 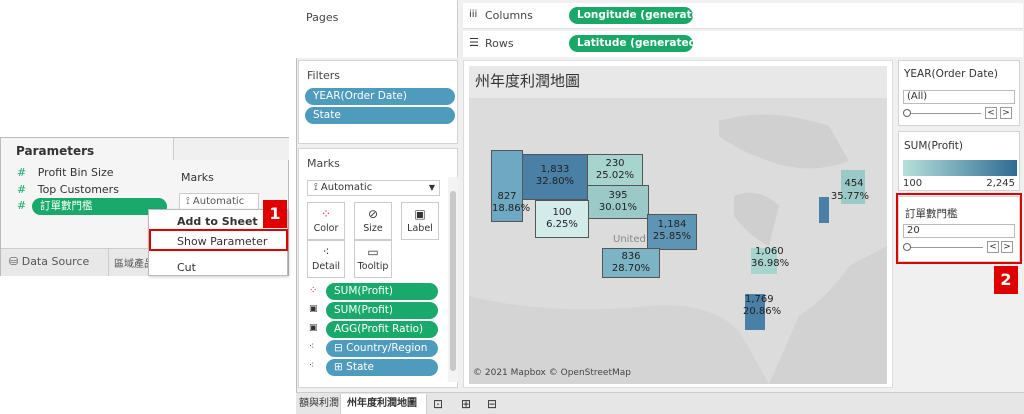 I want to click on data-source-tab: ⛁ Data Source, so click(x=49, y=261).